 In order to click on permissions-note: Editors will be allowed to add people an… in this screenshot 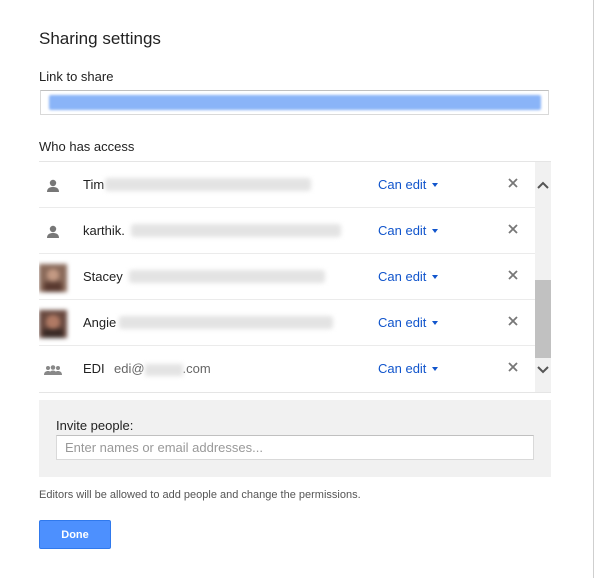, I will do `click(200, 495)`.